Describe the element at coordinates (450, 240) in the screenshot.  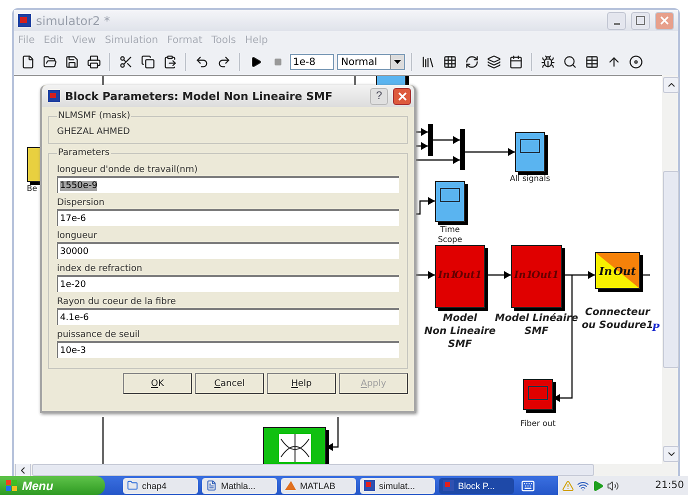
I see `block-label: Scope` at that location.